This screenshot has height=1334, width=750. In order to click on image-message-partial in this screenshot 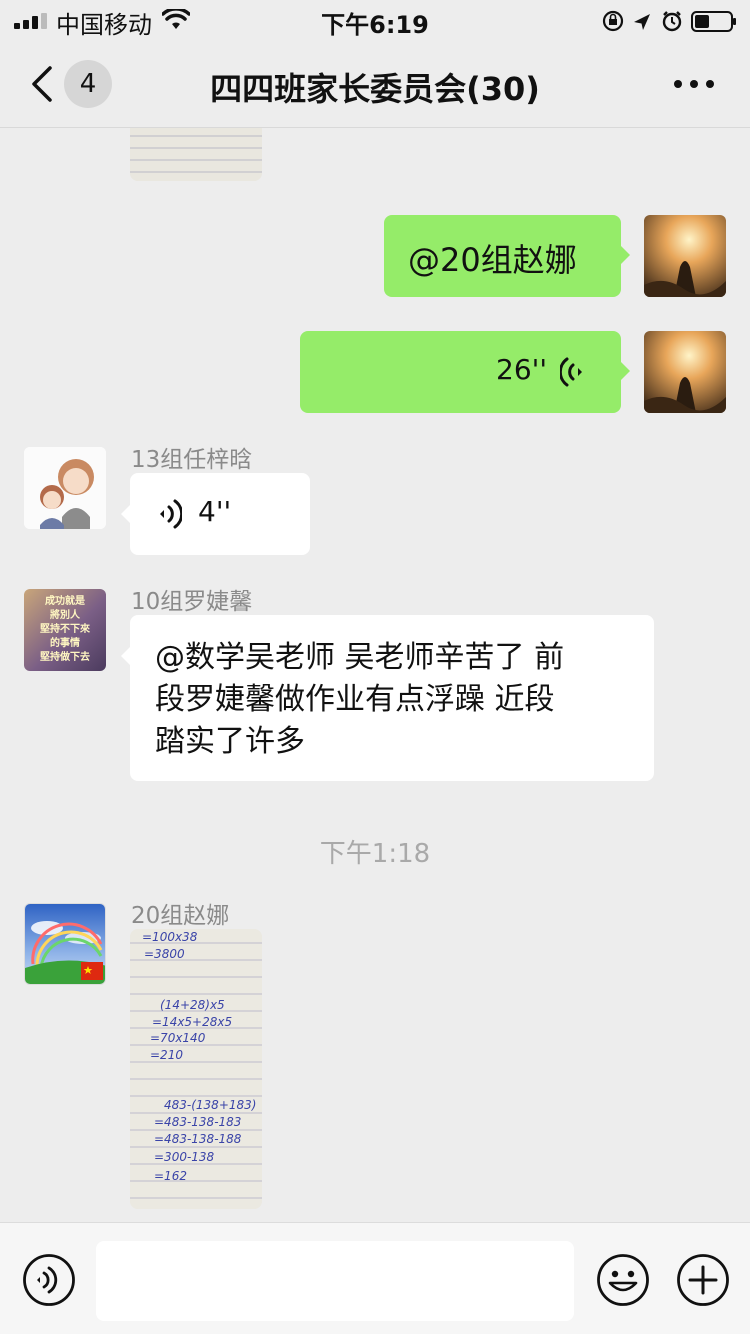, I will do `click(196, 154)`.